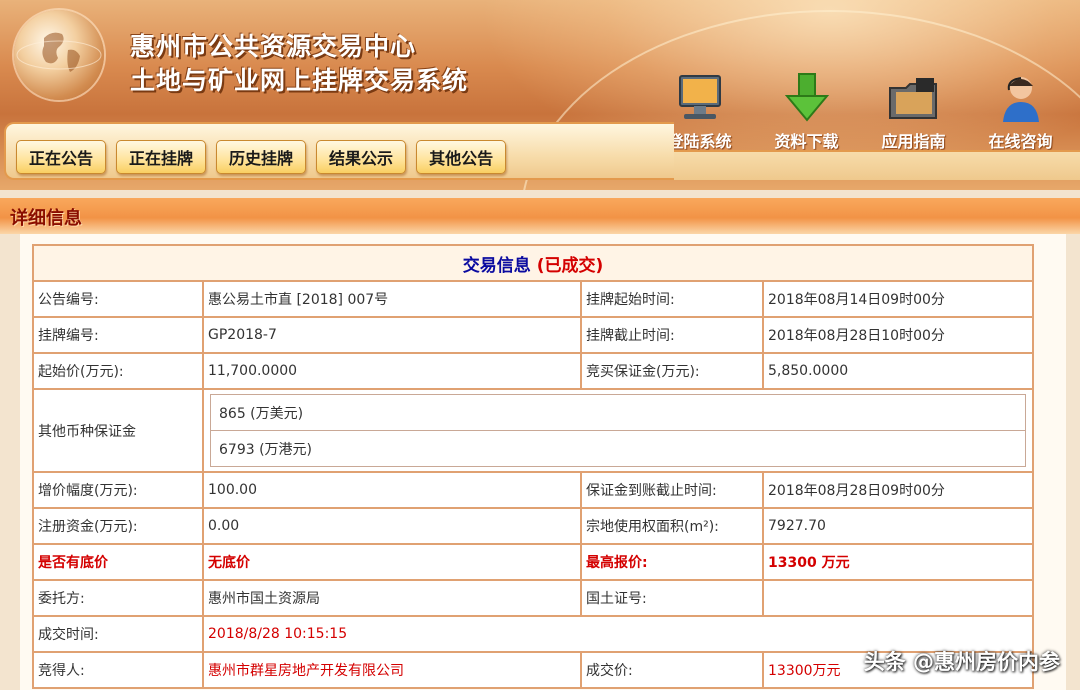 This screenshot has height=690, width=1080. I want to click on folder-guide-icon, so click(912, 98).